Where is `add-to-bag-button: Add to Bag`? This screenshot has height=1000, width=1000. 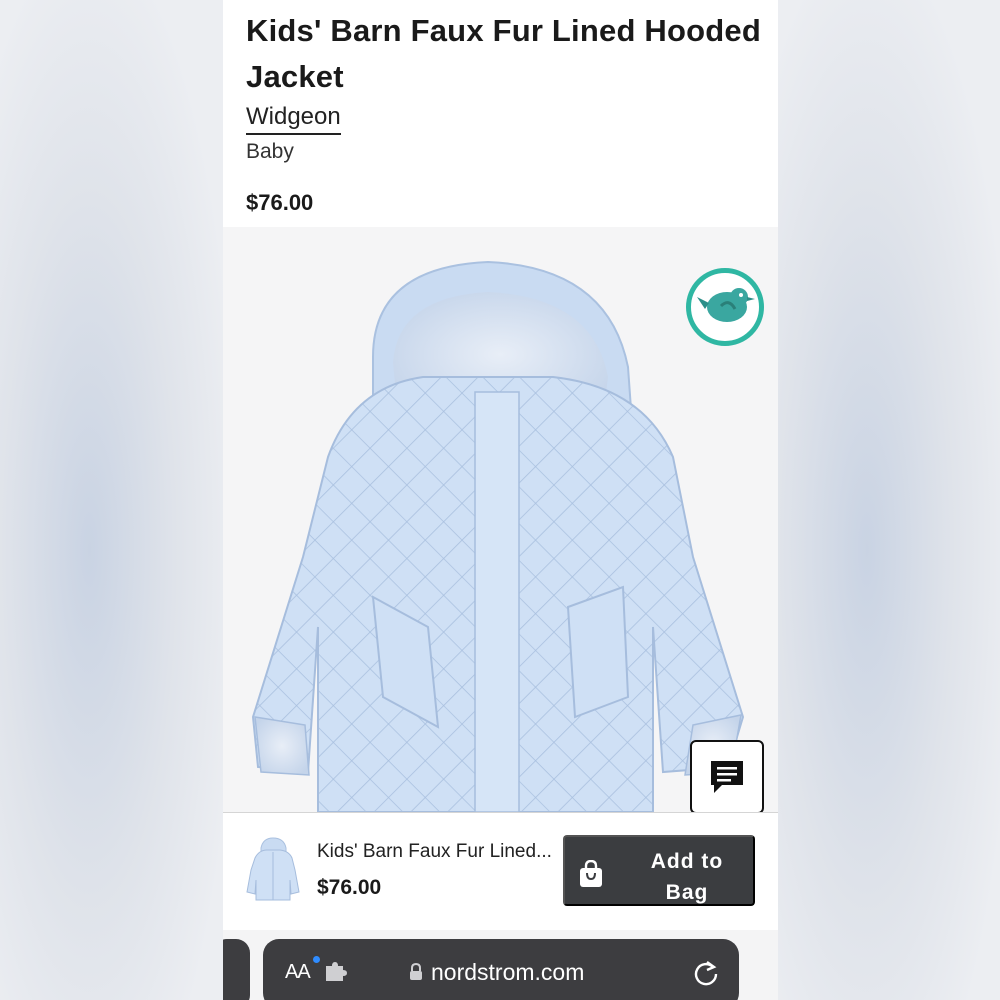
add-to-bag-button: Add to Bag is located at coordinates (659, 870).